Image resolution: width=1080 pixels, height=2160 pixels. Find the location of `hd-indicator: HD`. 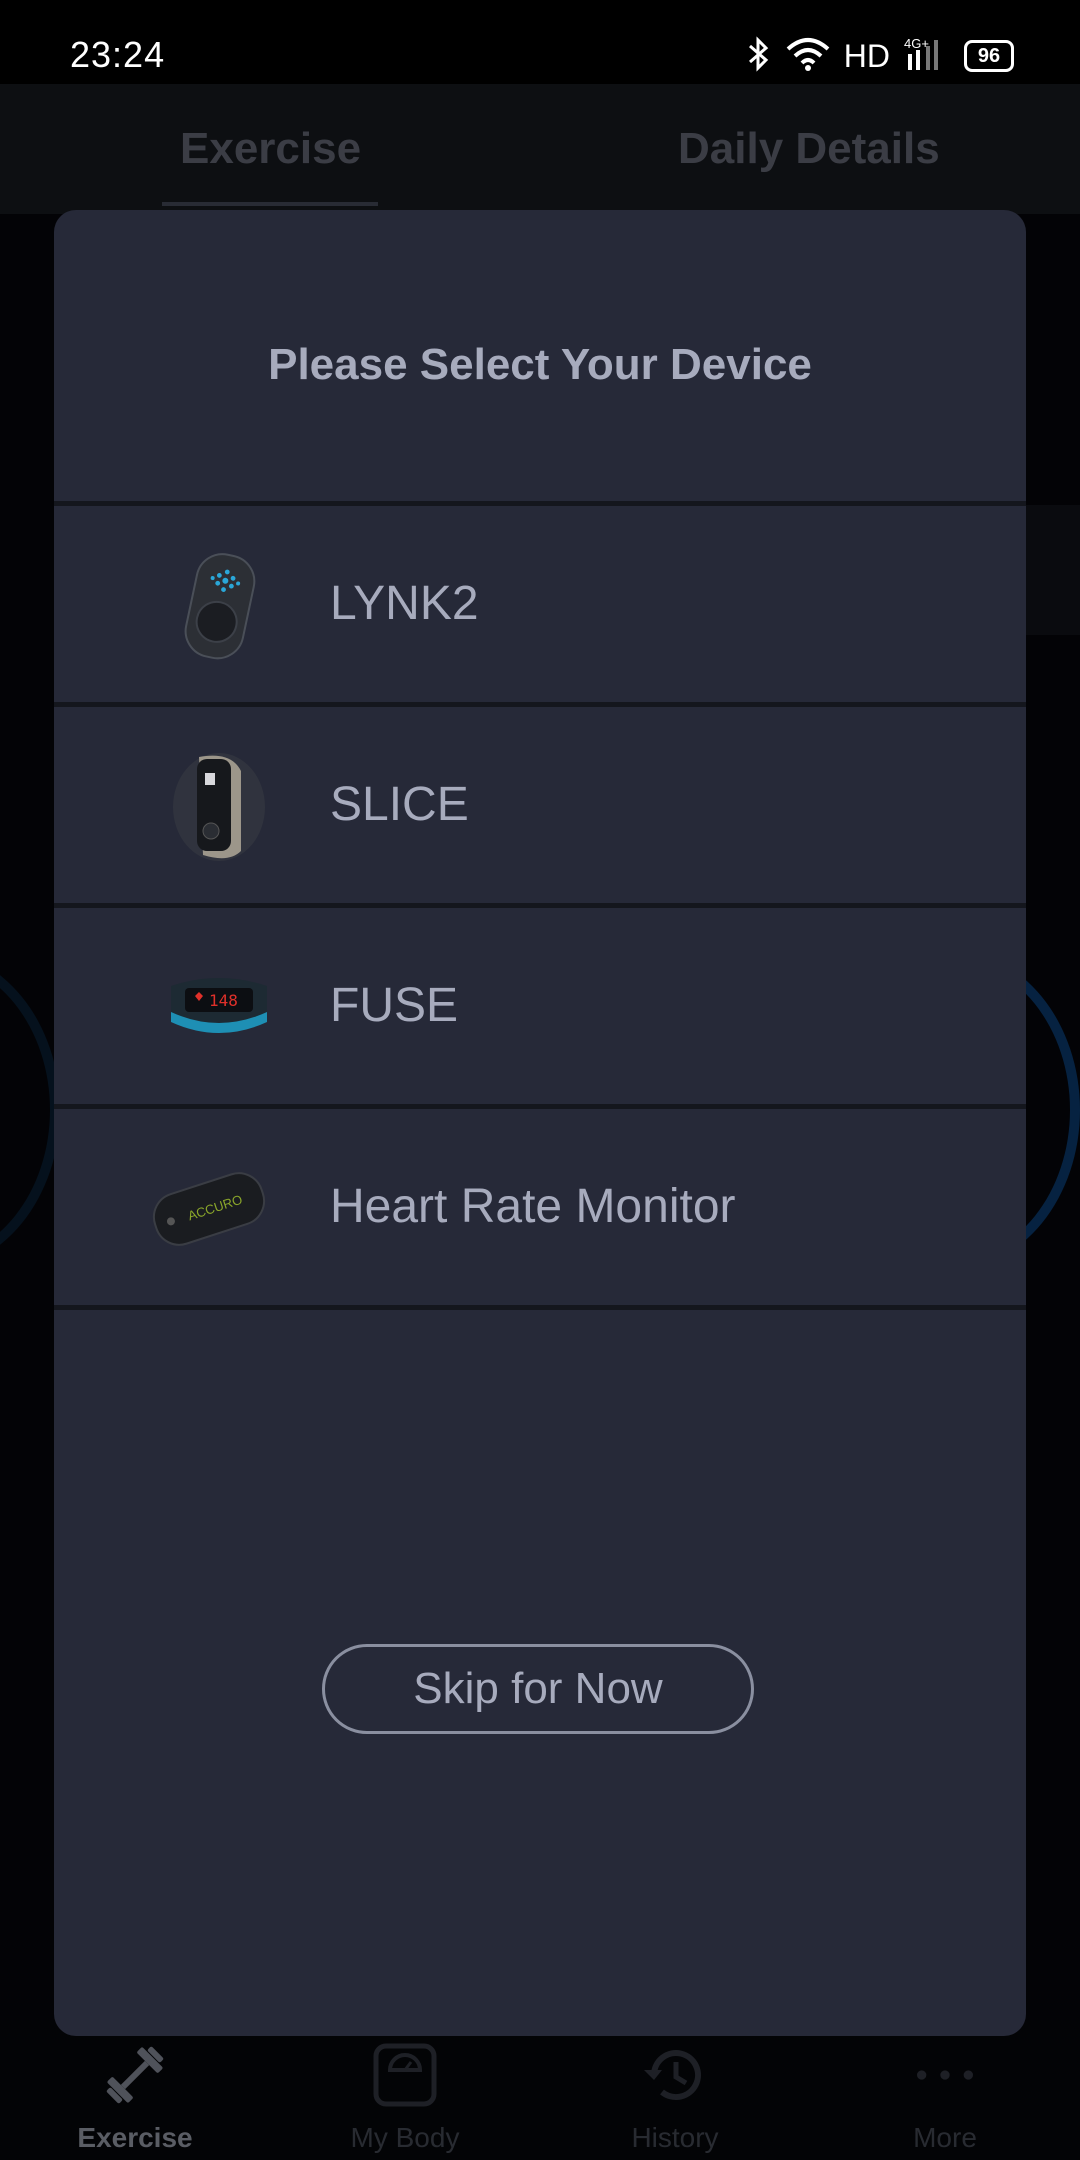

hd-indicator: HD is located at coordinates (866, 55).